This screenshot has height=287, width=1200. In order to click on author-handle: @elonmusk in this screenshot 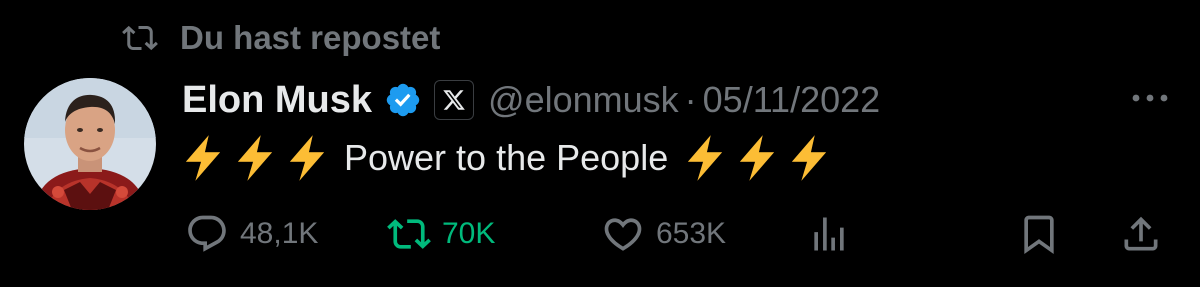, I will do `click(583, 100)`.